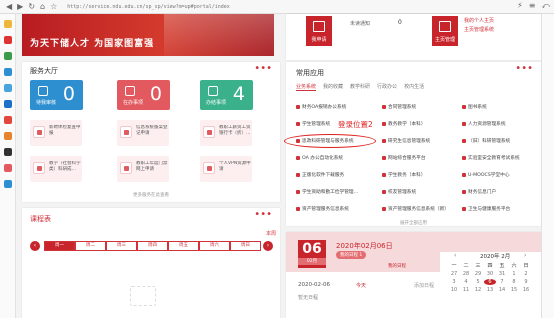 Image resolution: width=554 pixels, height=318 pixels. What do you see at coordinates (486, 209) in the screenshot?
I see `app-item: 卫生与健康服务平台` at bounding box center [486, 209].